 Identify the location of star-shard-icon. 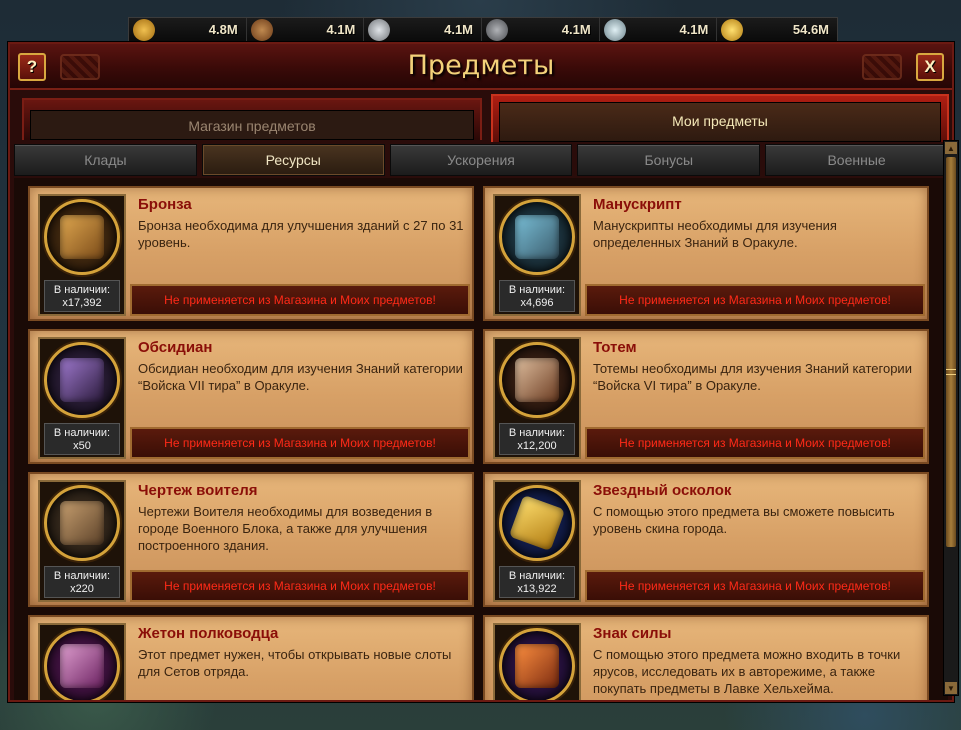
(537, 523).